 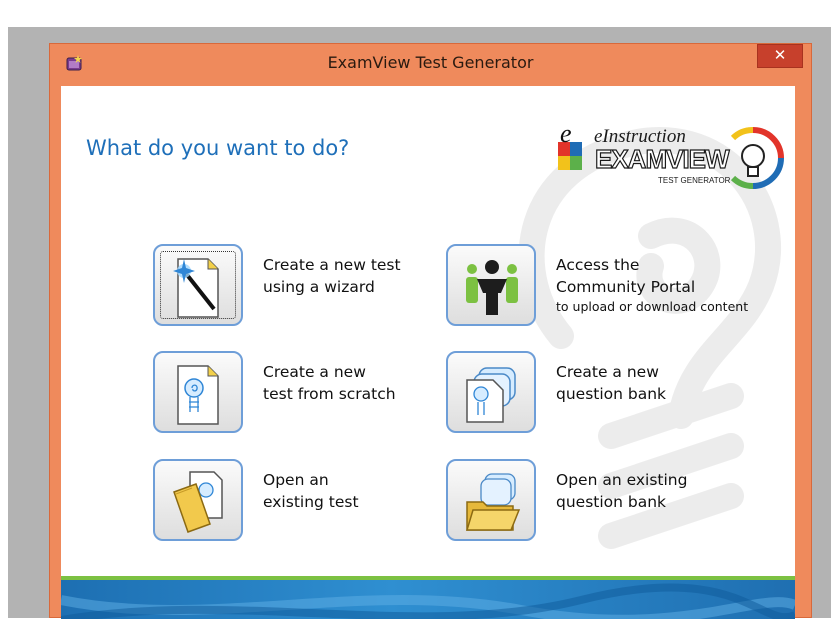 What do you see at coordinates (662, 158) in the screenshot?
I see `logo-examview-text: EXAMVIEW` at bounding box center [662, 158].